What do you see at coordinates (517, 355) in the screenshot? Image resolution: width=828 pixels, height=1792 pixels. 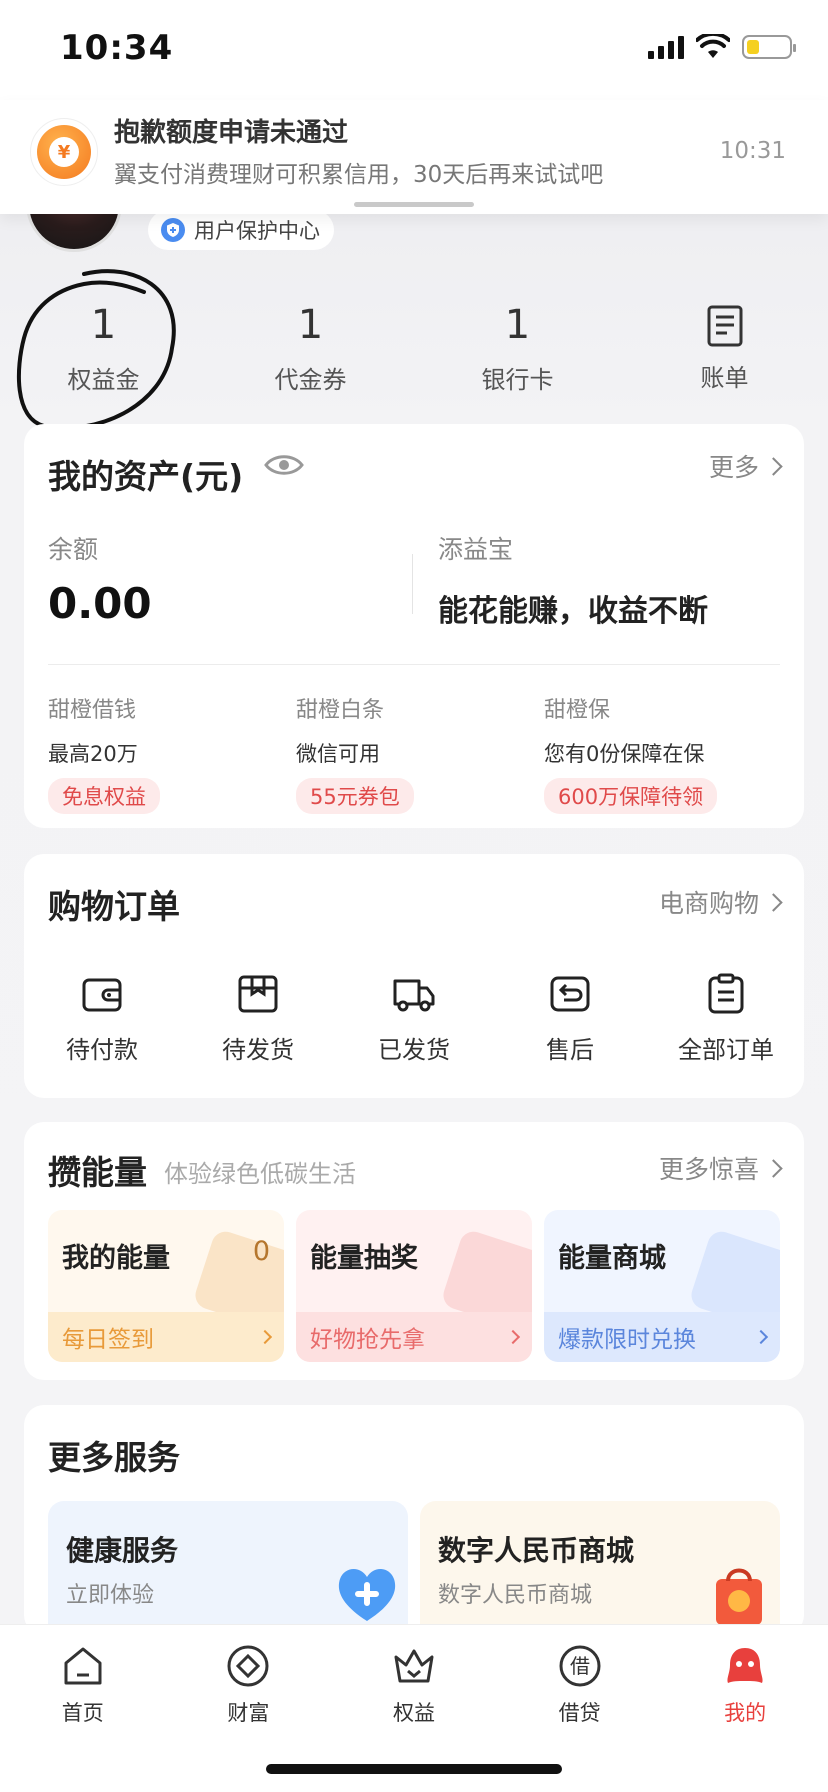 I see `stat-bank-cards: 1 银行卡` at bounding box center [517, 355].